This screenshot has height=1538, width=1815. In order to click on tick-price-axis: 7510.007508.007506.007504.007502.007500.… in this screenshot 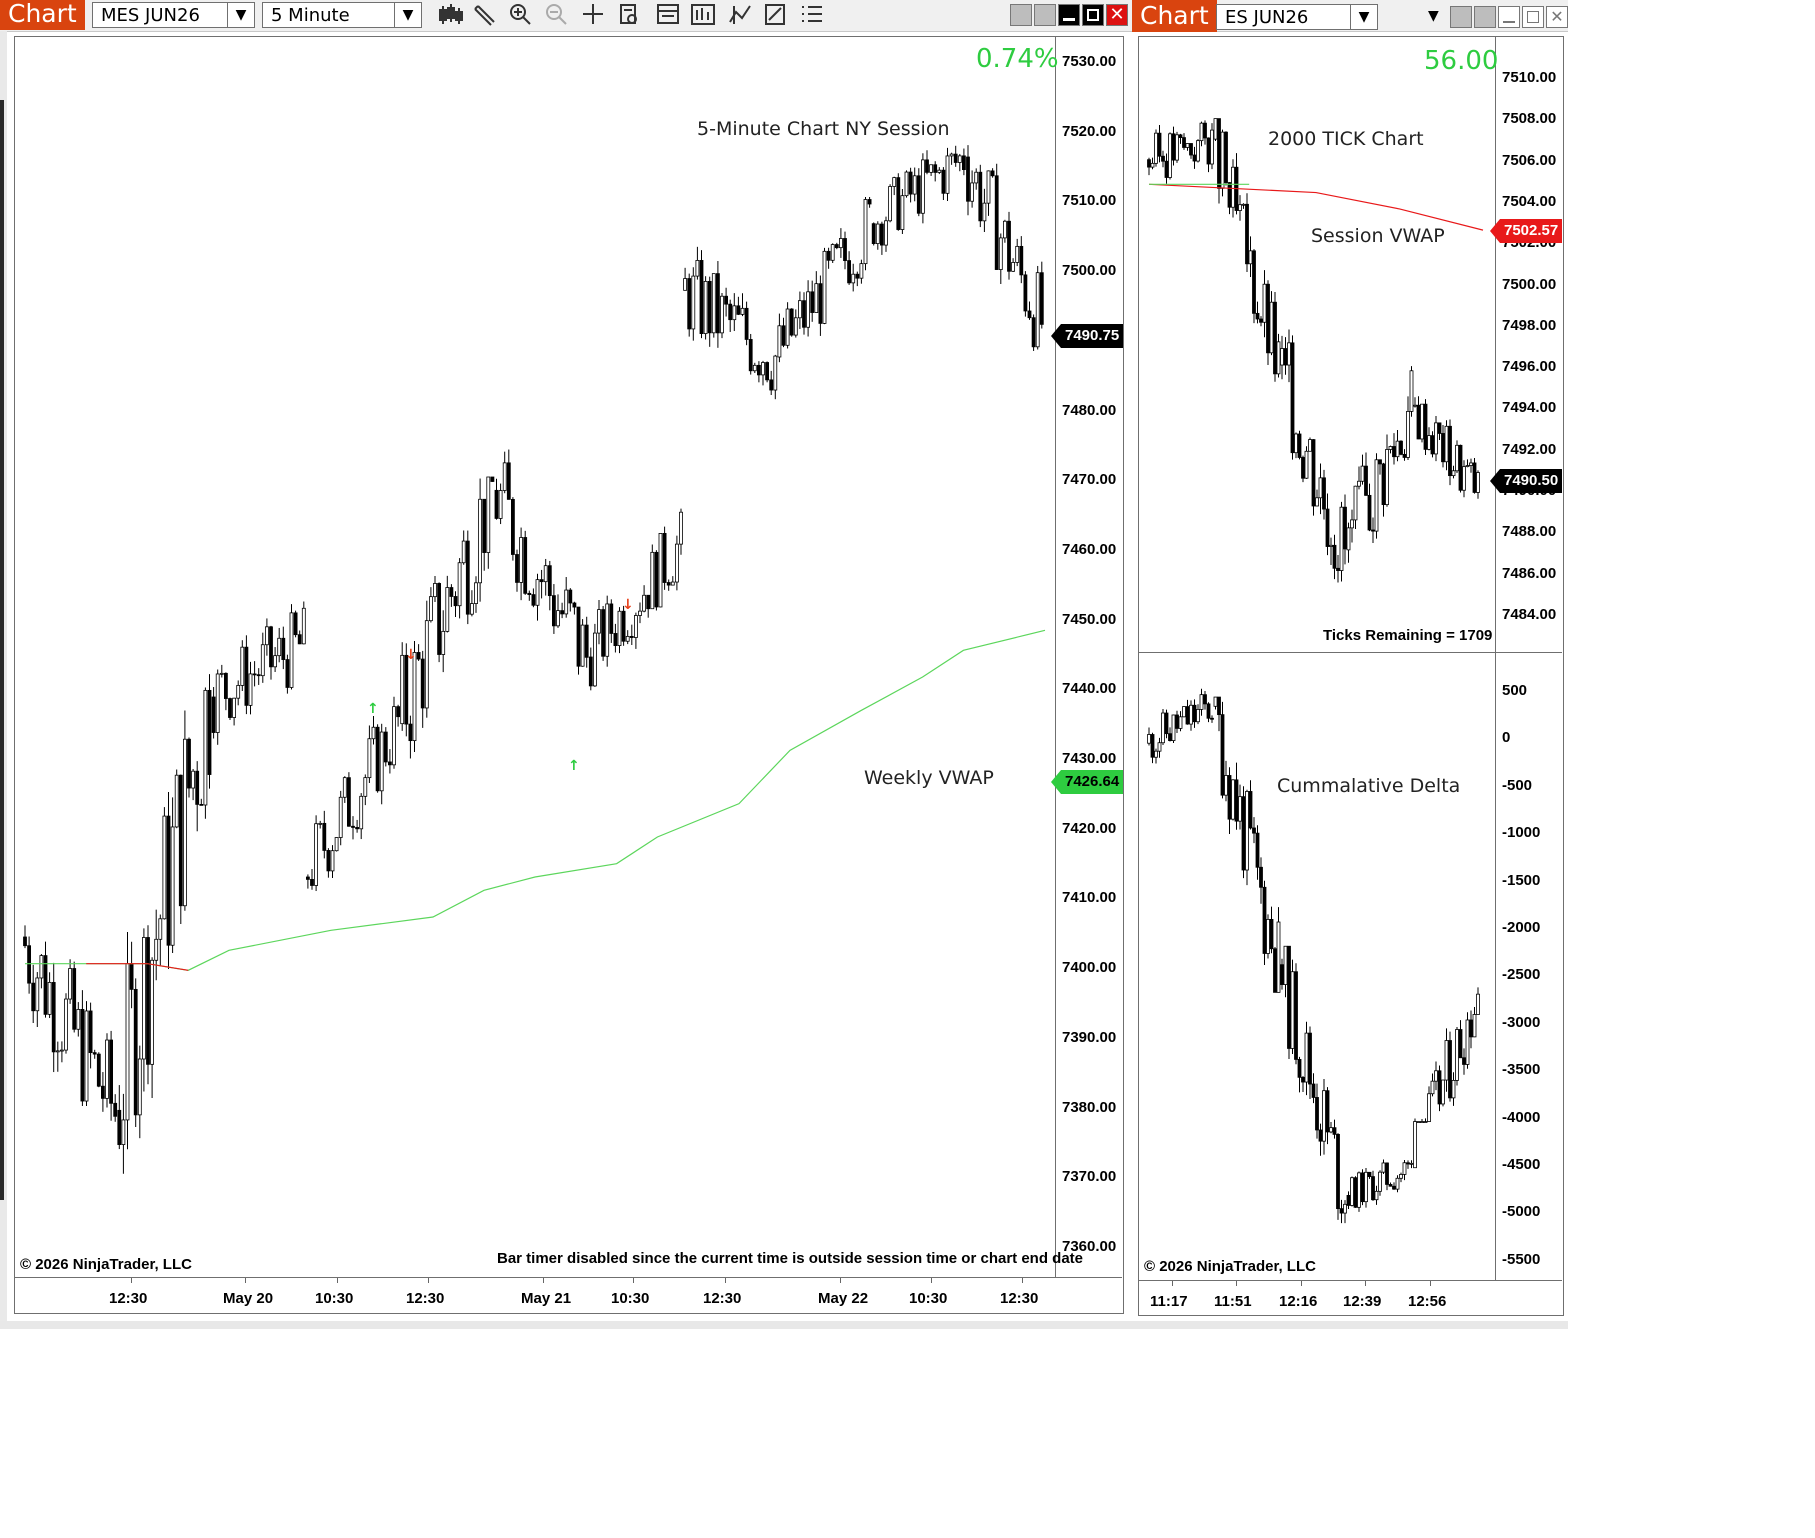, I will do `click(1529, 344)`.